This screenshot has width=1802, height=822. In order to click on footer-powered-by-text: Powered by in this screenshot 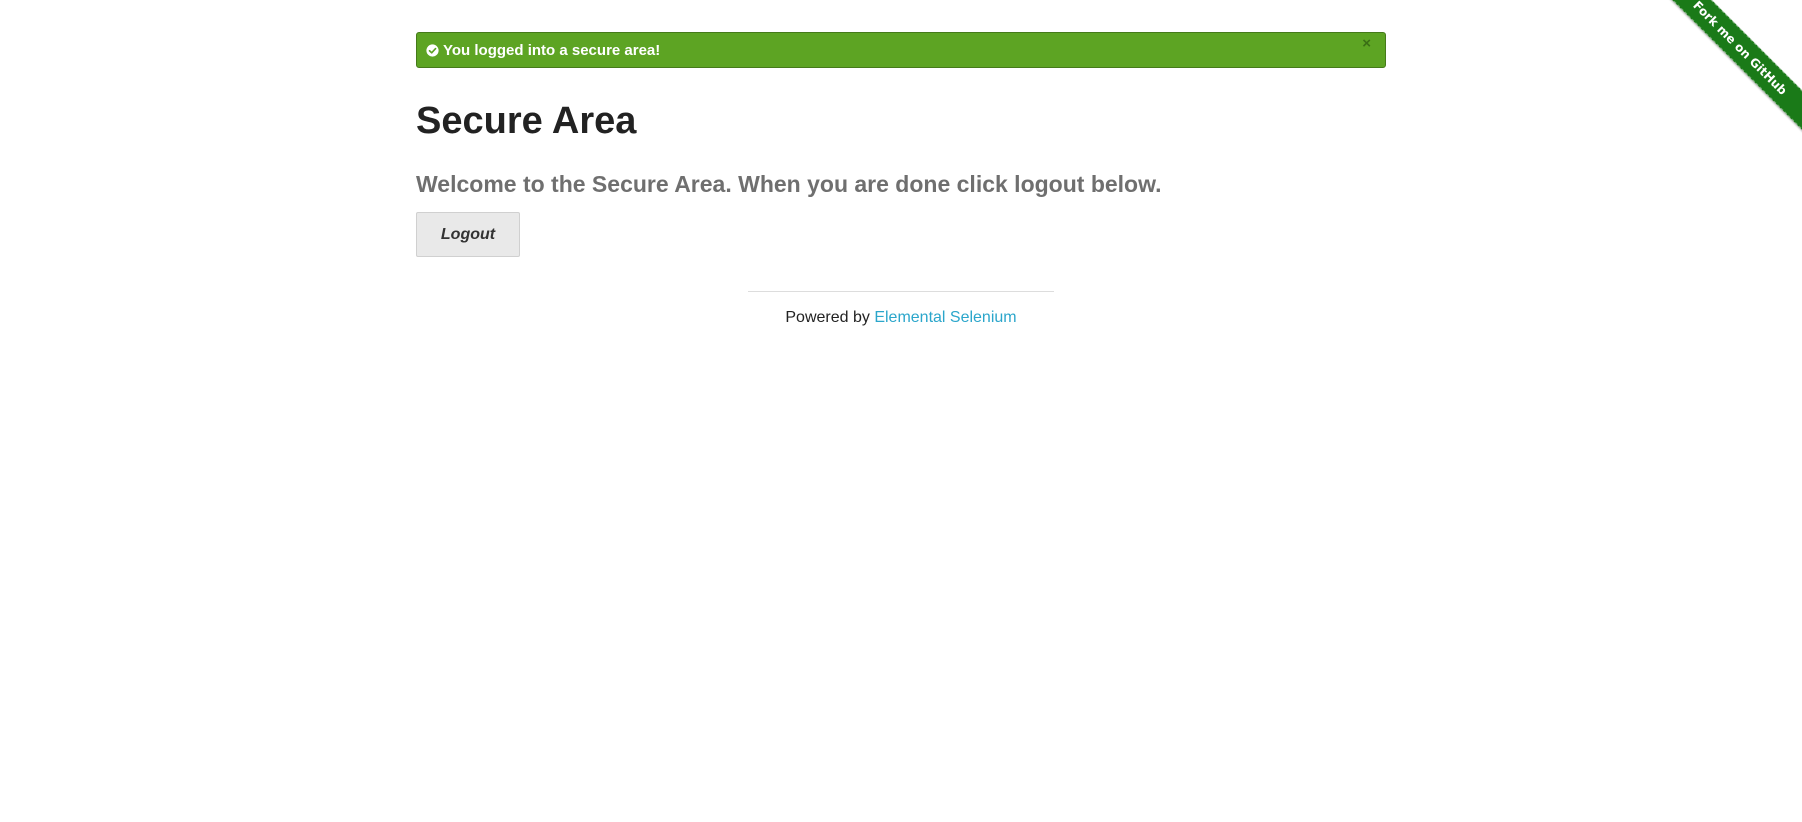, I will do `click(830, 317)`.